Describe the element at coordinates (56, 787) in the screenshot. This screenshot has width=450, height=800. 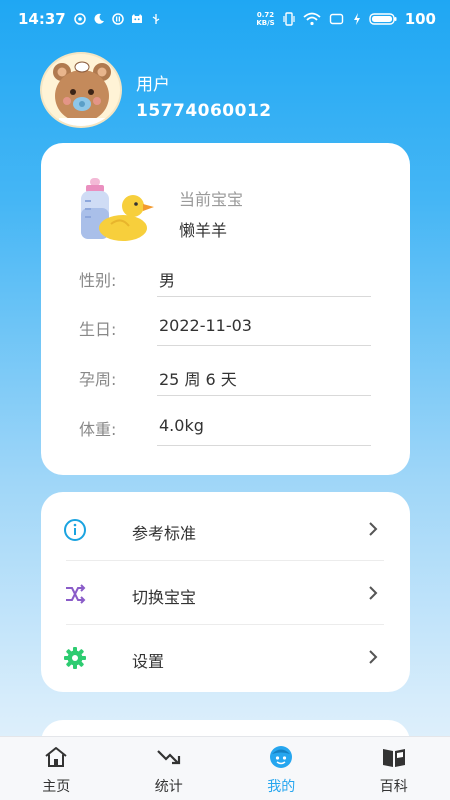
I see `tab-label: 主页` at that location.